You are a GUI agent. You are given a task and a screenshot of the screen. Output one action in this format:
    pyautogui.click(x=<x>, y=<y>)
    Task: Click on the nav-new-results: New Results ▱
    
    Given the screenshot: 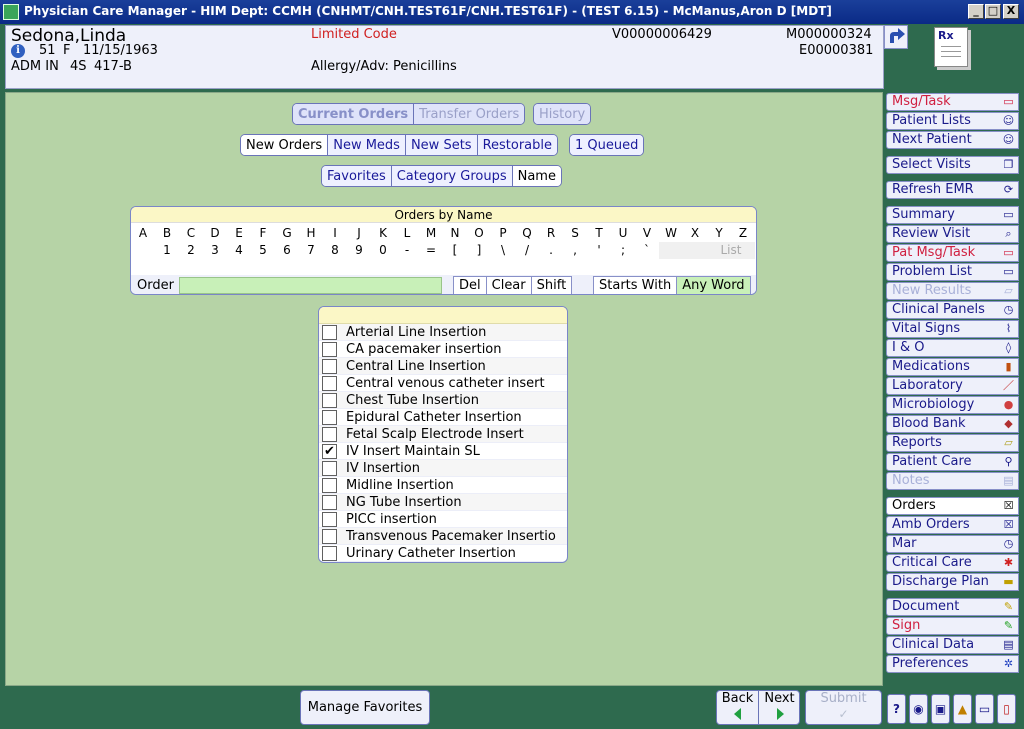 What is the action you would take?
    pyautogui.click(x=952, y=291)
    